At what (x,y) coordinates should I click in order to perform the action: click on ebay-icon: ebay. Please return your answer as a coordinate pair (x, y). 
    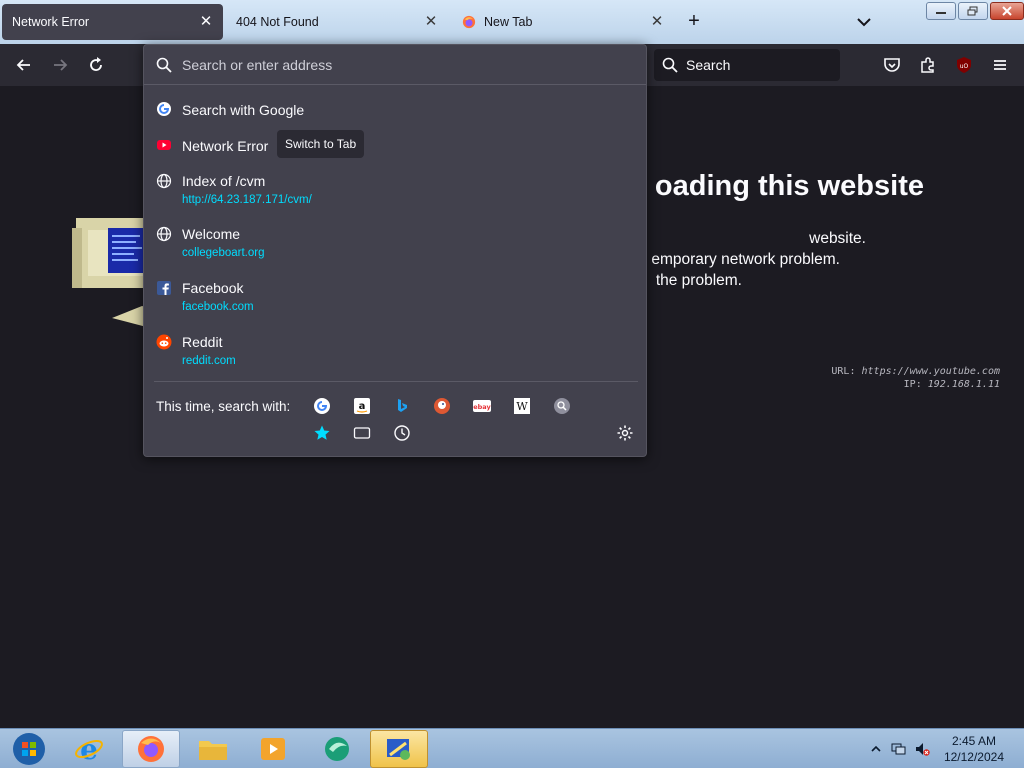
    Looking at the image, I should click on (482, 406).